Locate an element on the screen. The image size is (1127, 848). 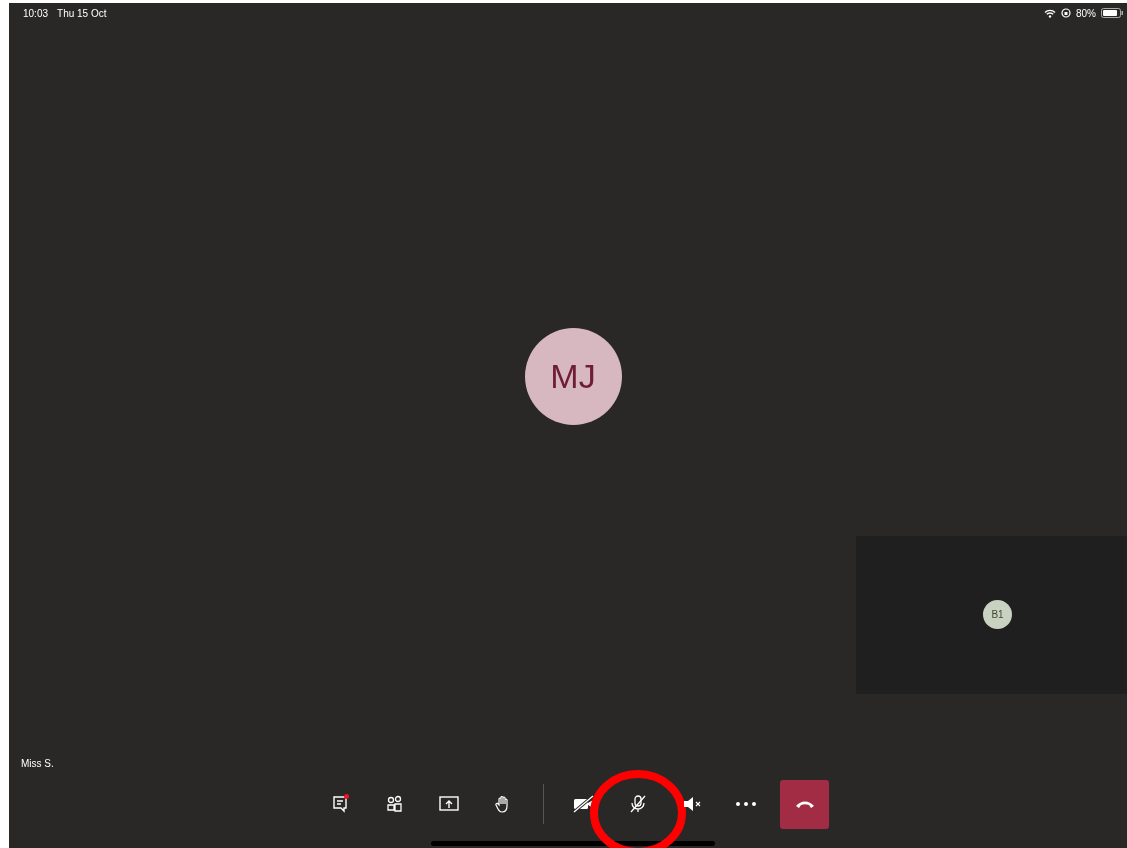
participant-name: Miss S. is located at coordinates (37, 763).